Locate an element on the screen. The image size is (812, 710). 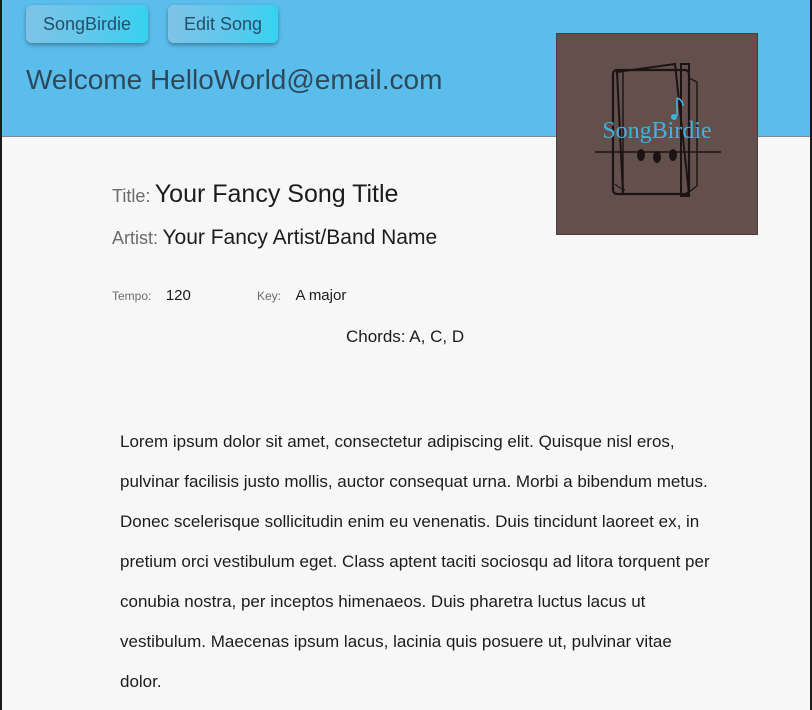
key-value: A major is located at coordinates (321, 295).